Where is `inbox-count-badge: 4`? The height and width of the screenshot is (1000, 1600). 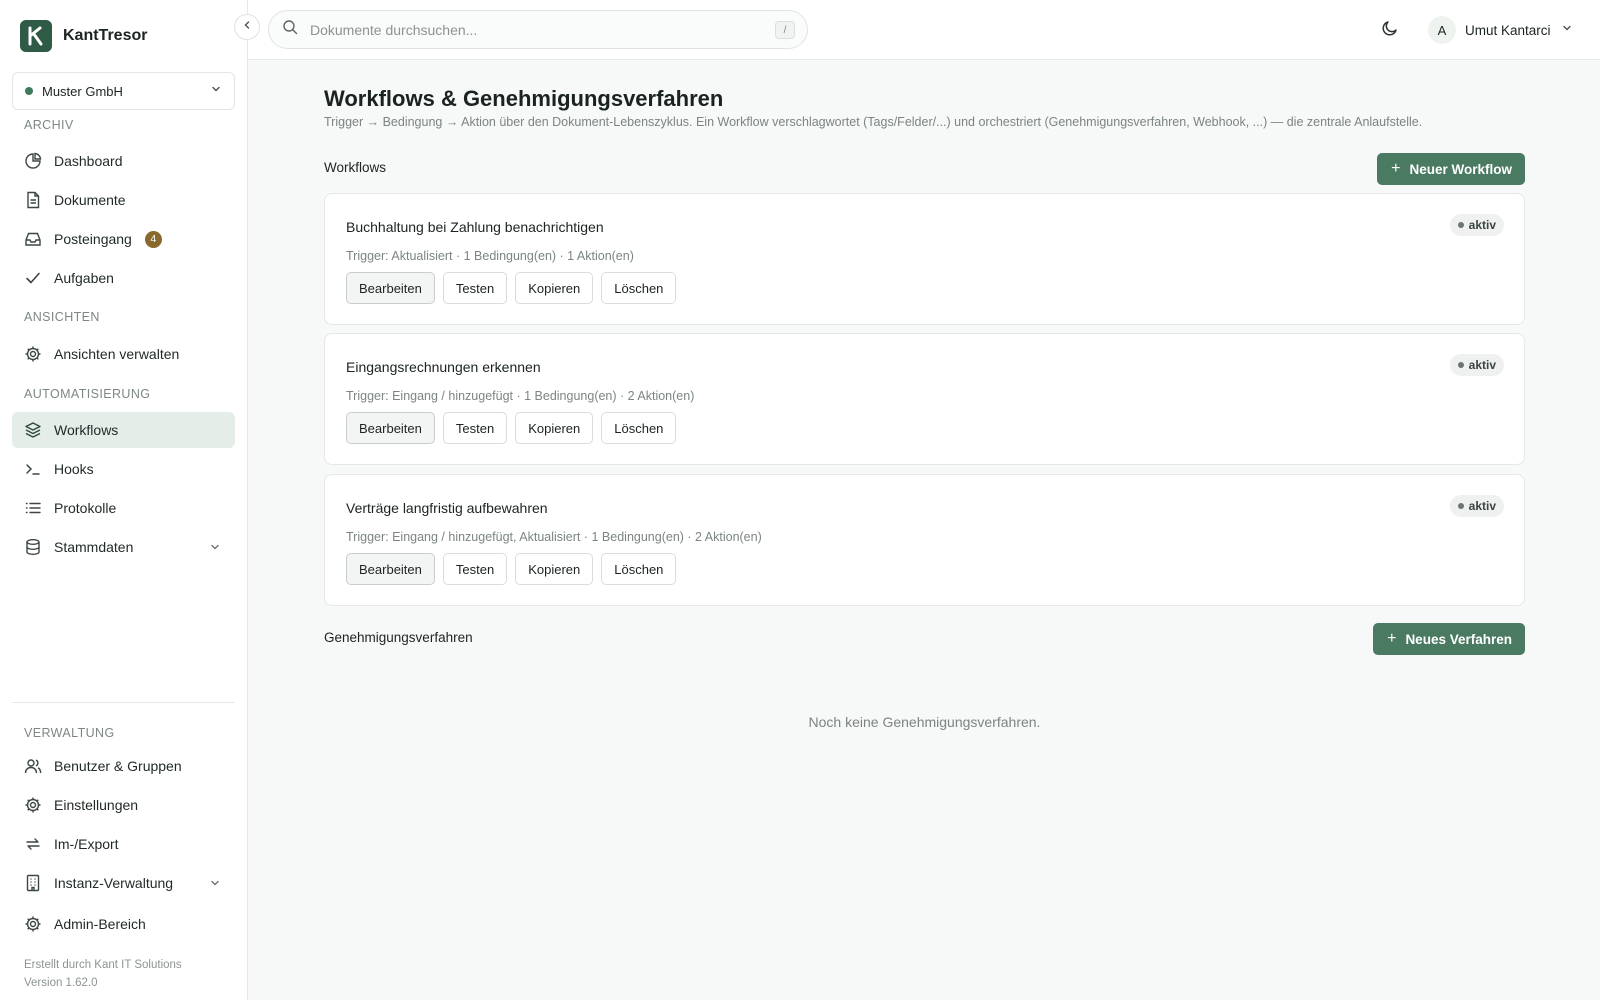
inbox-count-badge: 4 is located at coordinates (153, 239).